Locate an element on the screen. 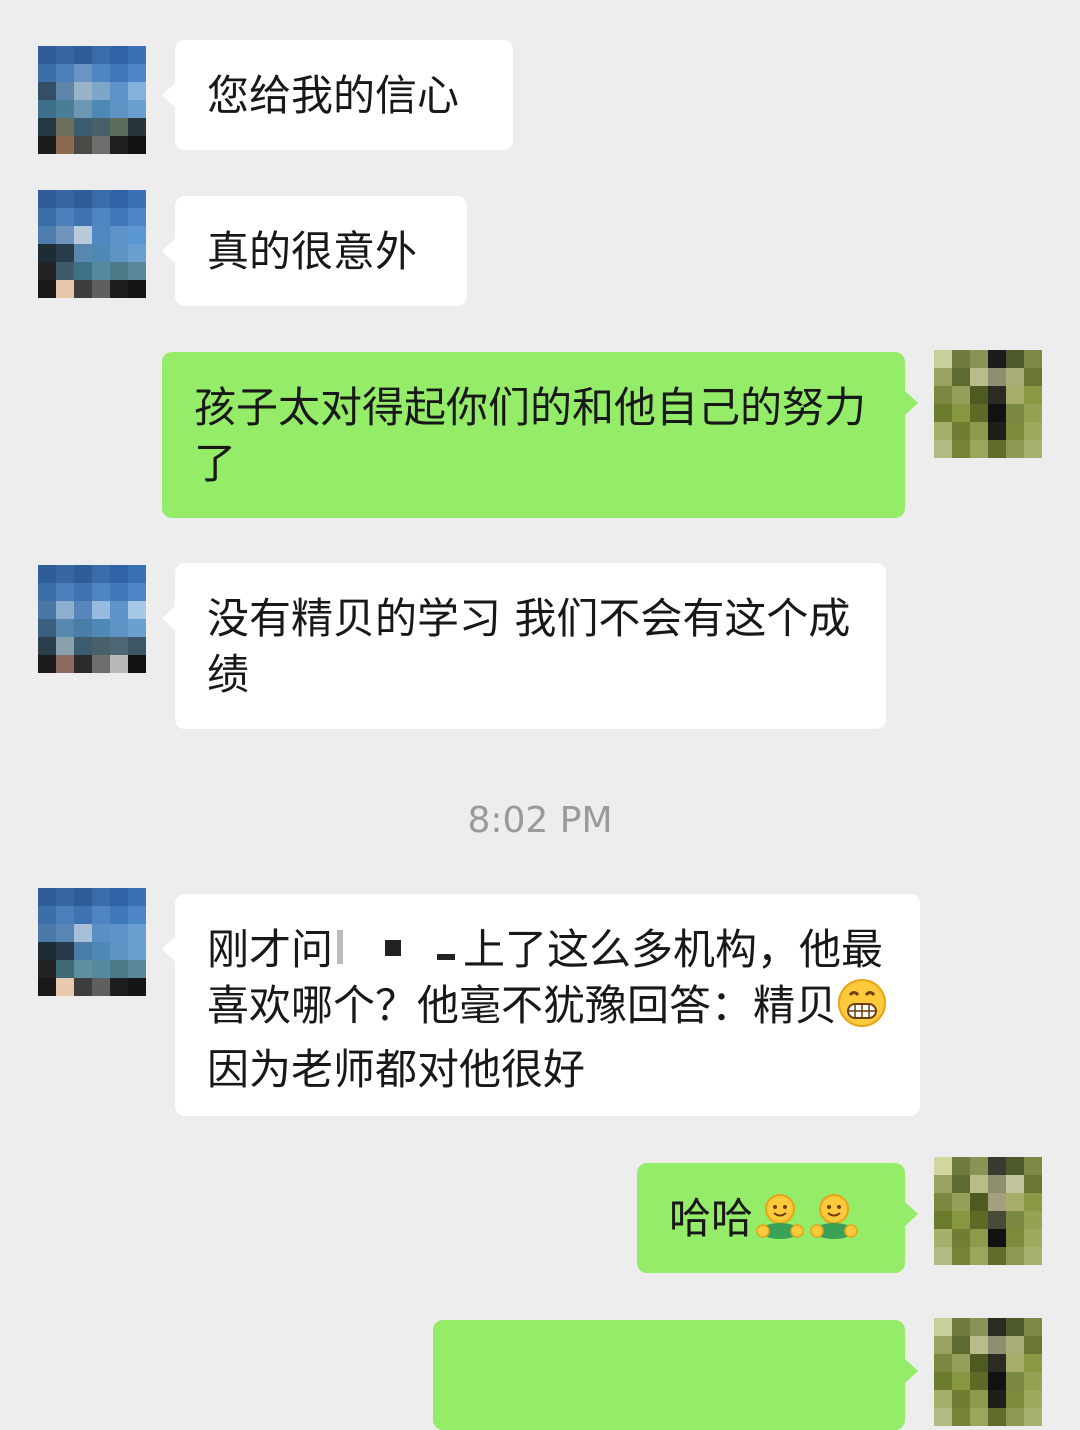 The image size is (1080, 1430). message-text: 因为老师都对他很好 is located at coordinates (396, 1069).